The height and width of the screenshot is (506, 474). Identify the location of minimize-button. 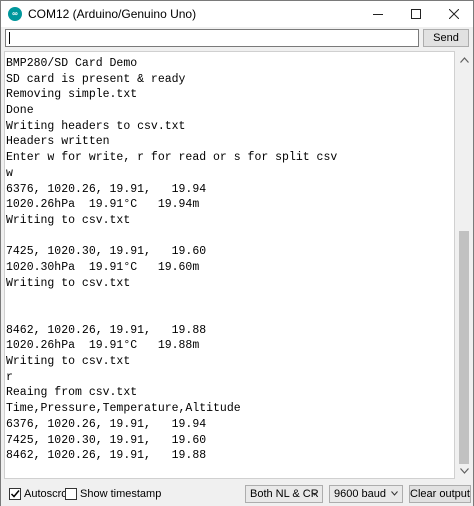
(378, 14).